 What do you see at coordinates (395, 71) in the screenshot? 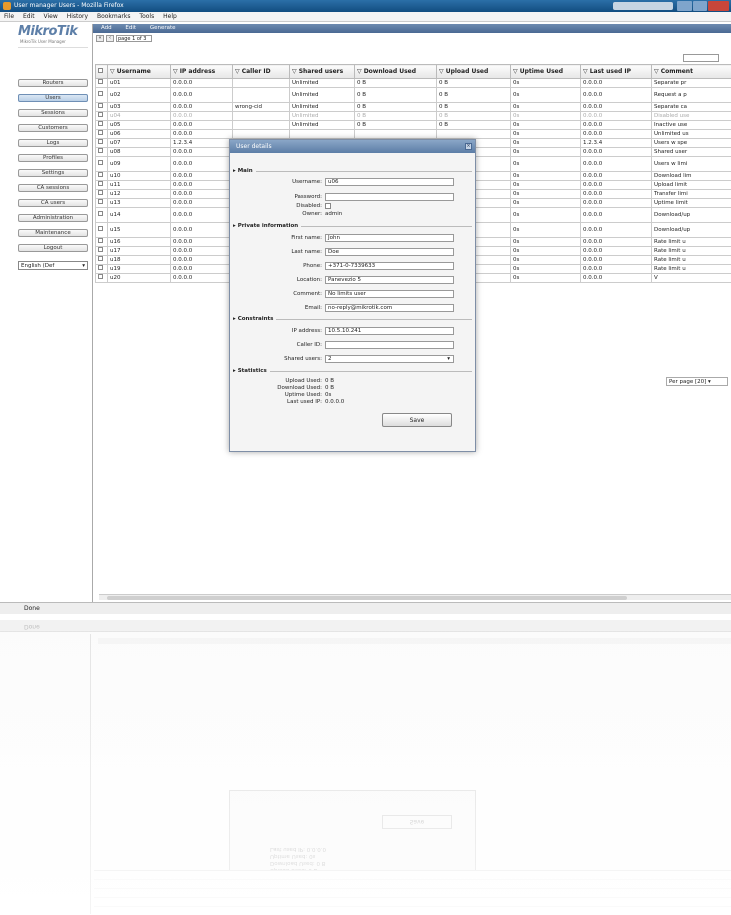
I see `column-download-used: ▽ Download Used` at bounding box center [395, 71].